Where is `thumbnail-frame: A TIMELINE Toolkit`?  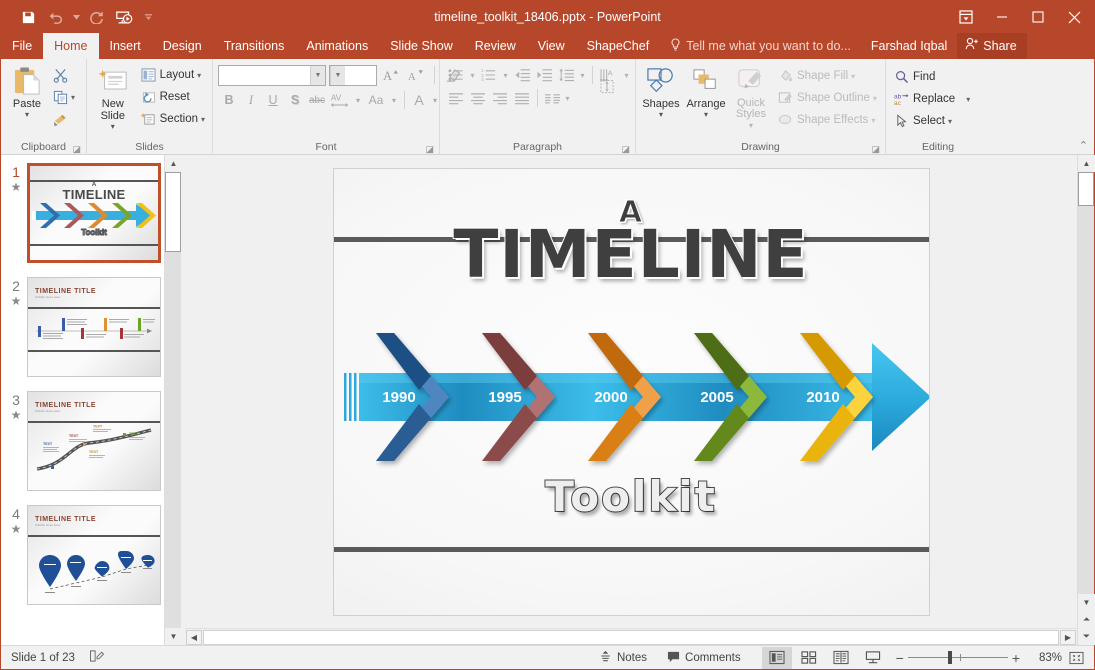 thumbnail-frame: A TIMELINE Toolkit is located at coordinates (94, 213).